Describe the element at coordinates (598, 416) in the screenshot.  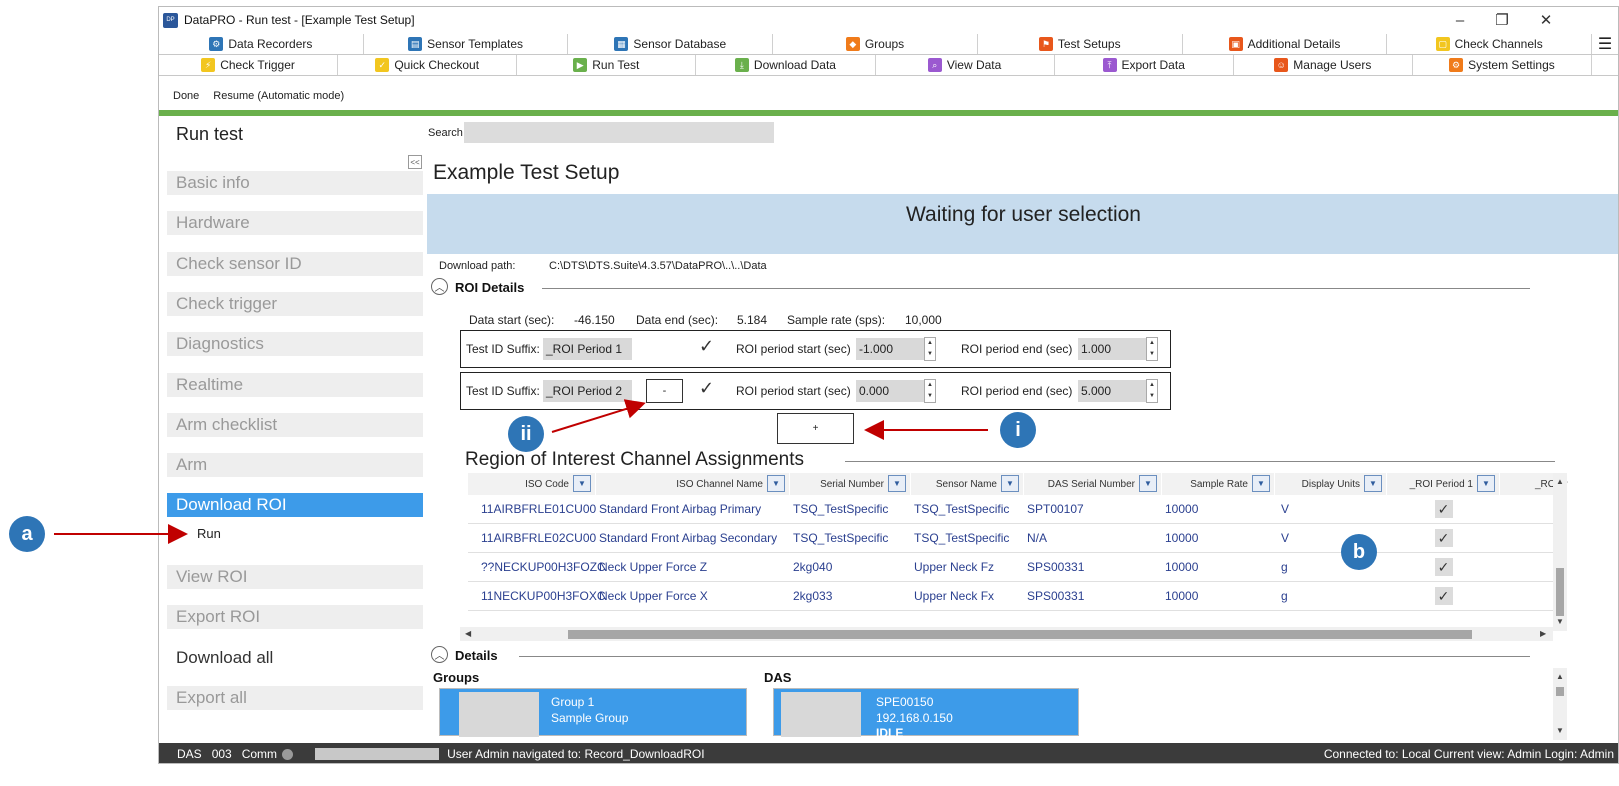
I see `arrow-to-remove-roi` at that location.